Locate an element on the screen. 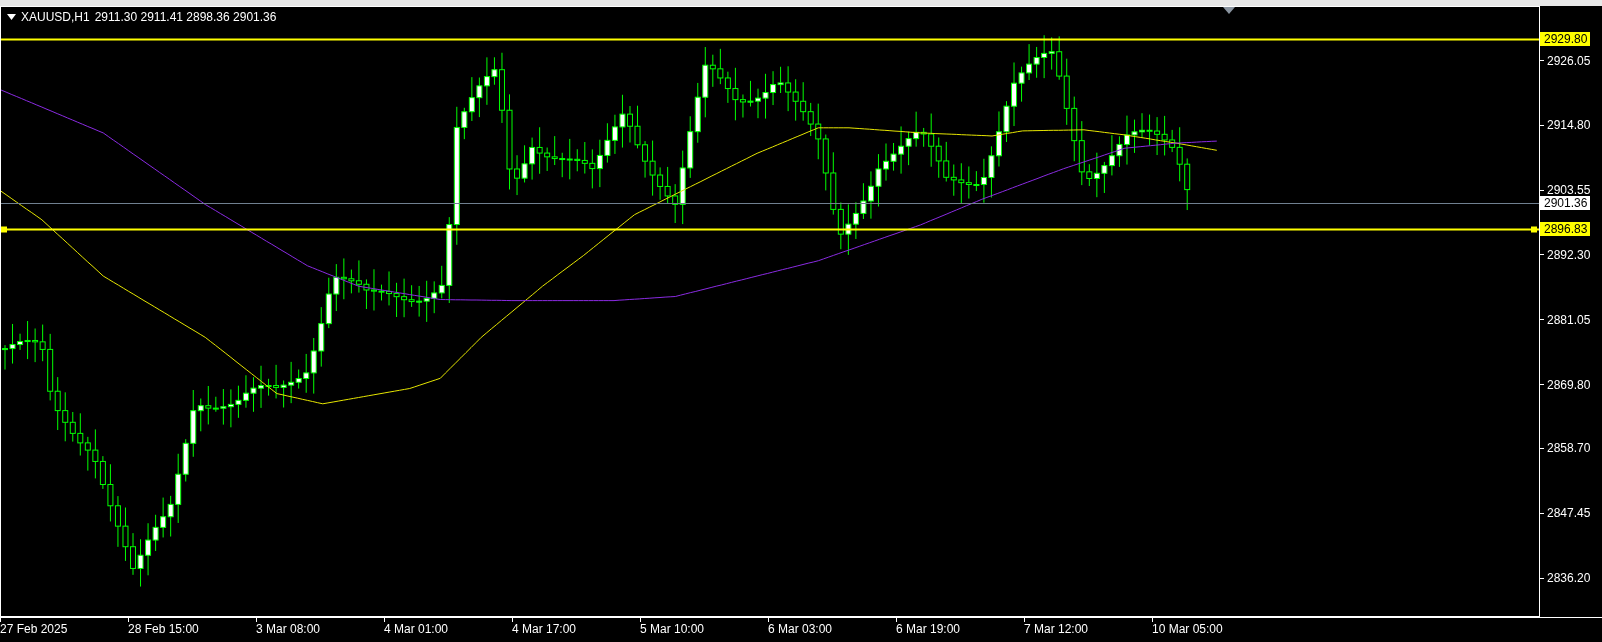 This screenshot has height=642, width=1602. time-label: 28 Feb 15:00 is located at coordinates (163, 629).